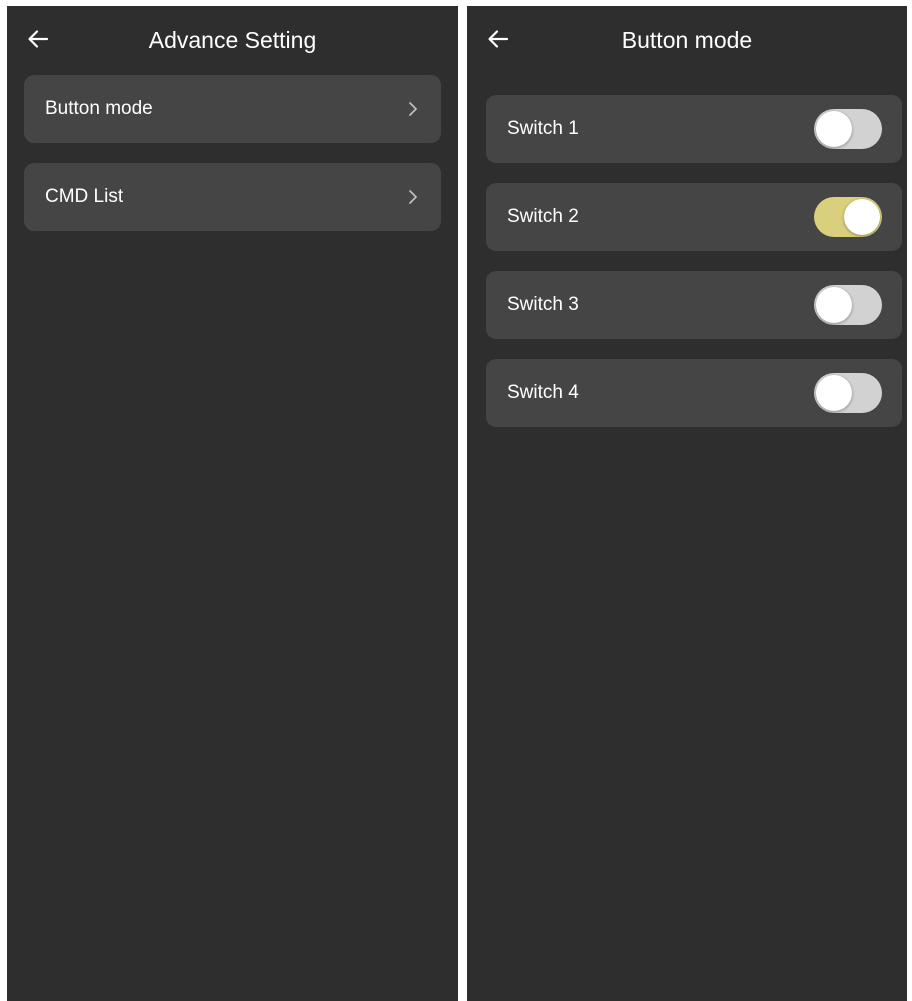  I want to click on page-title: Button mode, so click(687, 40).